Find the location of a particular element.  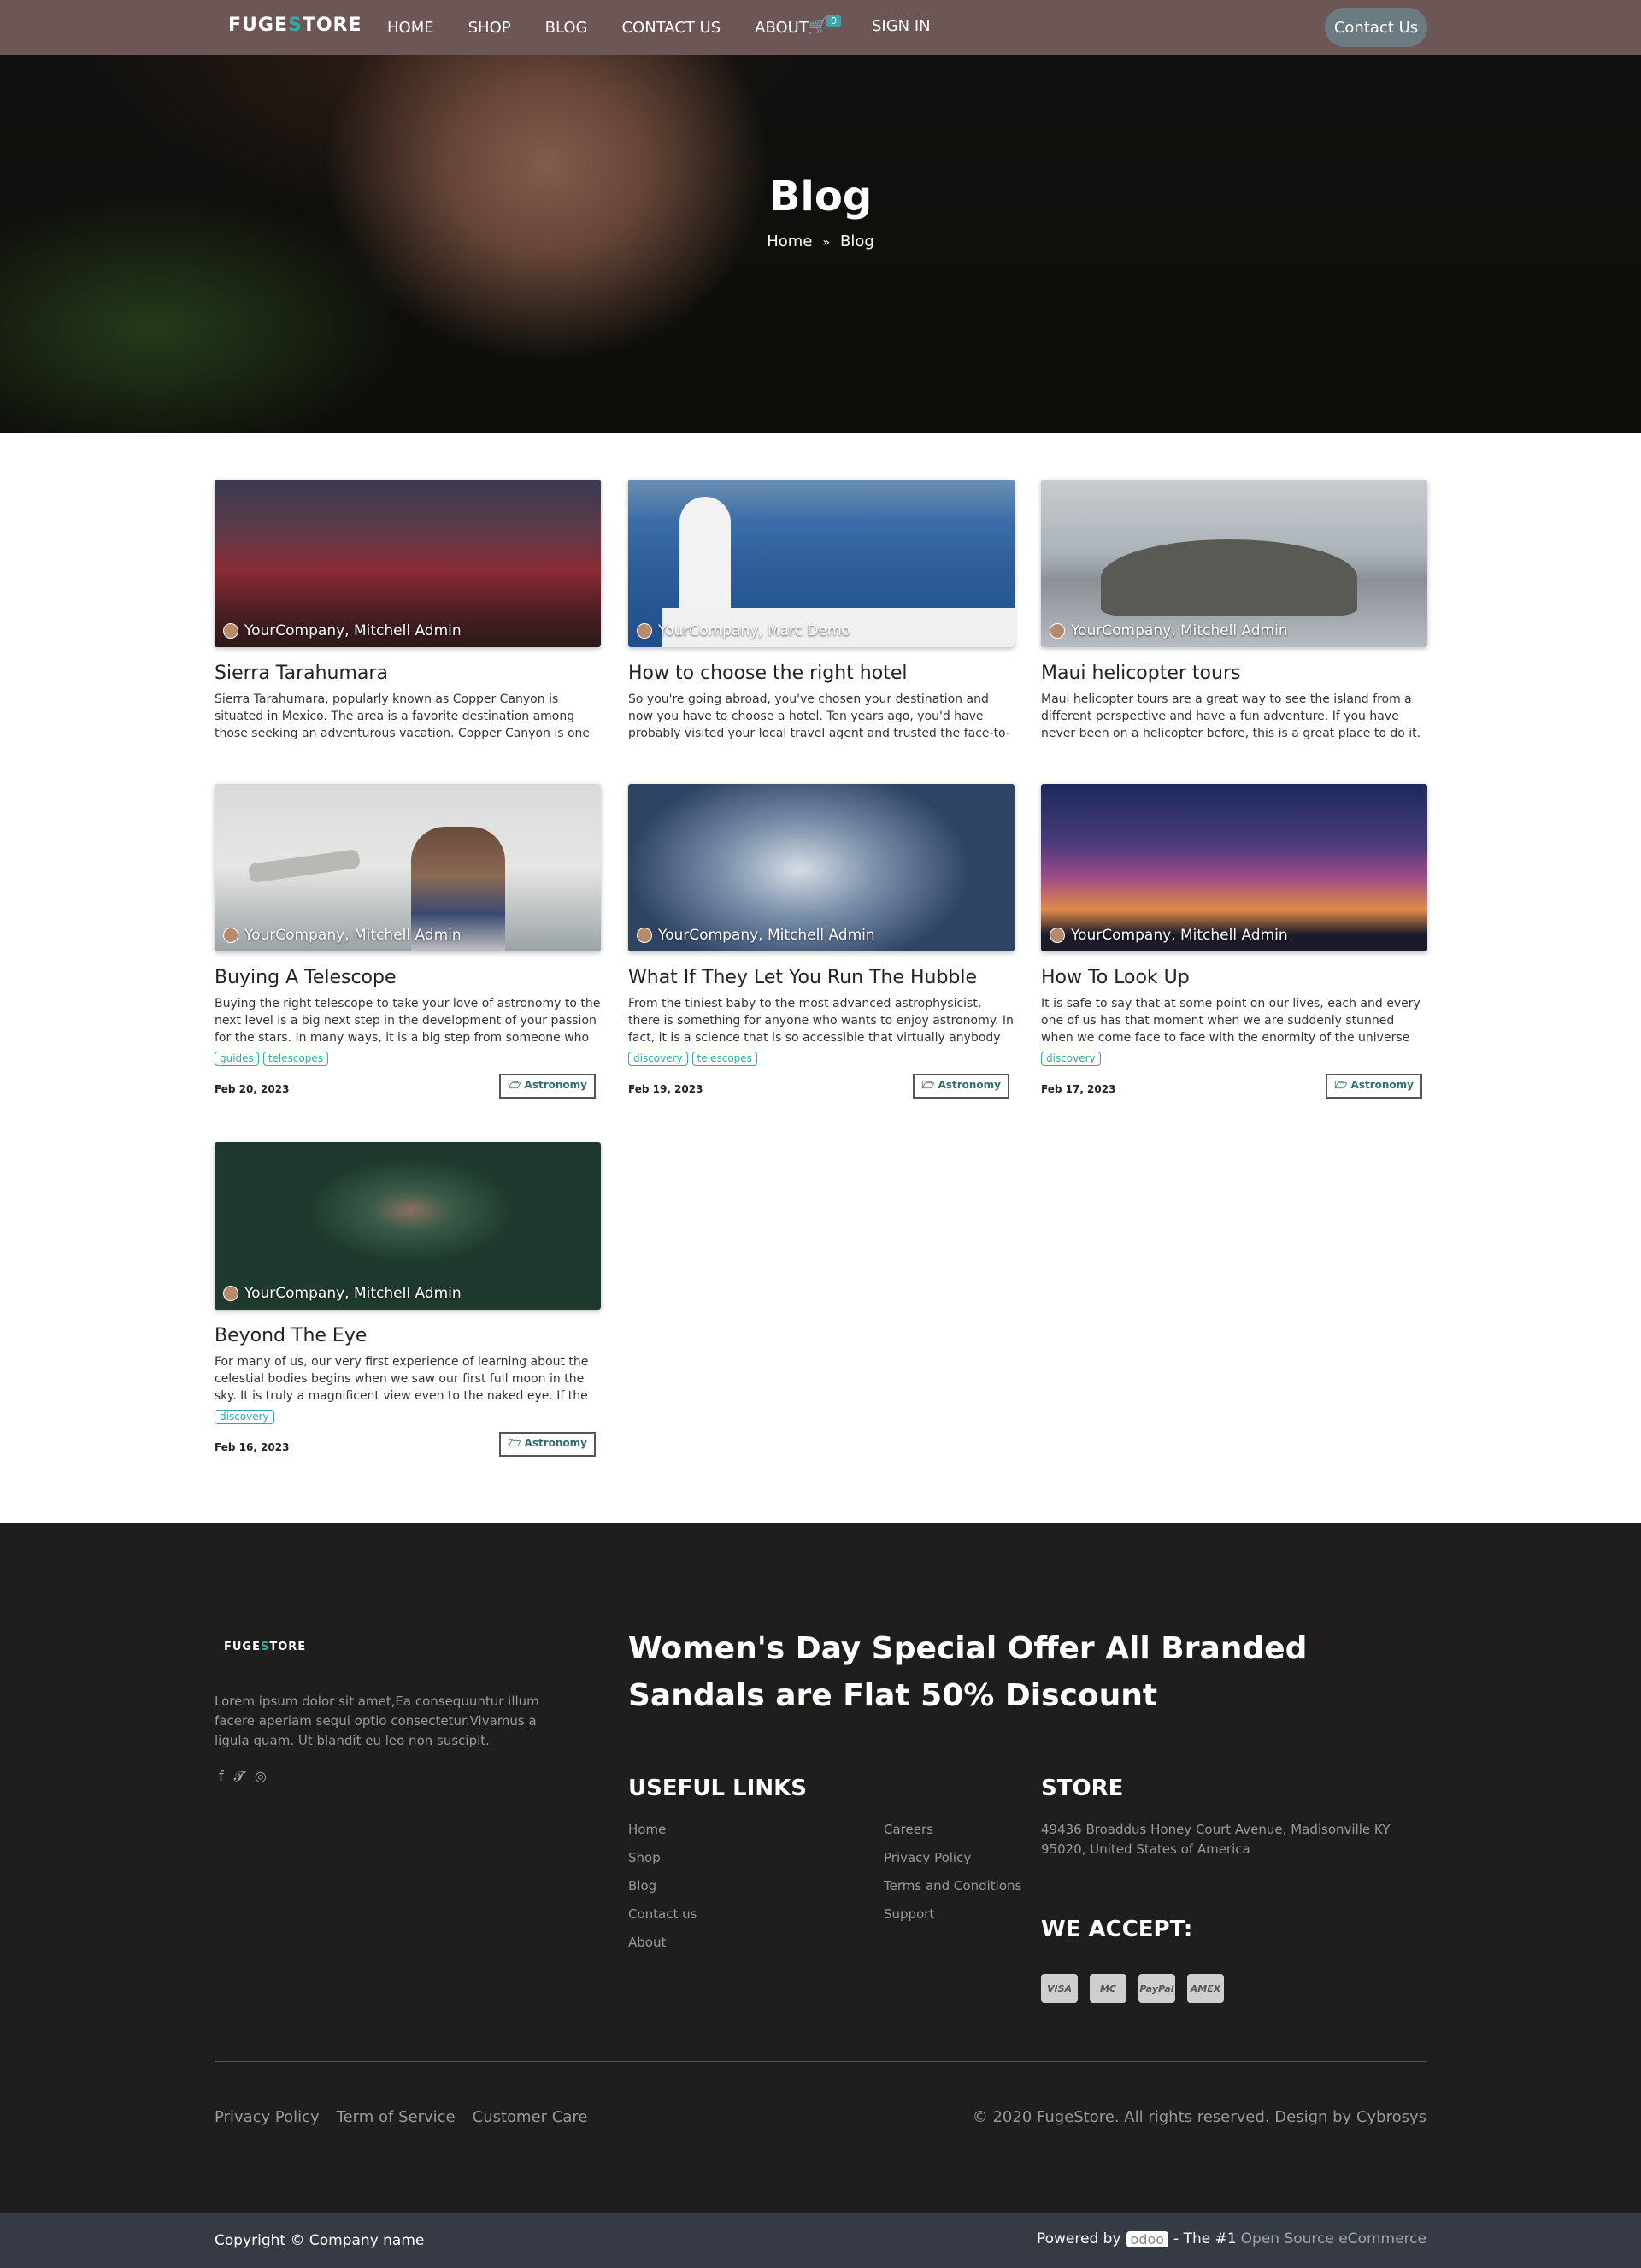

useful-links-heading: USEFUL LINKS is located at coordinates (718, 1788).